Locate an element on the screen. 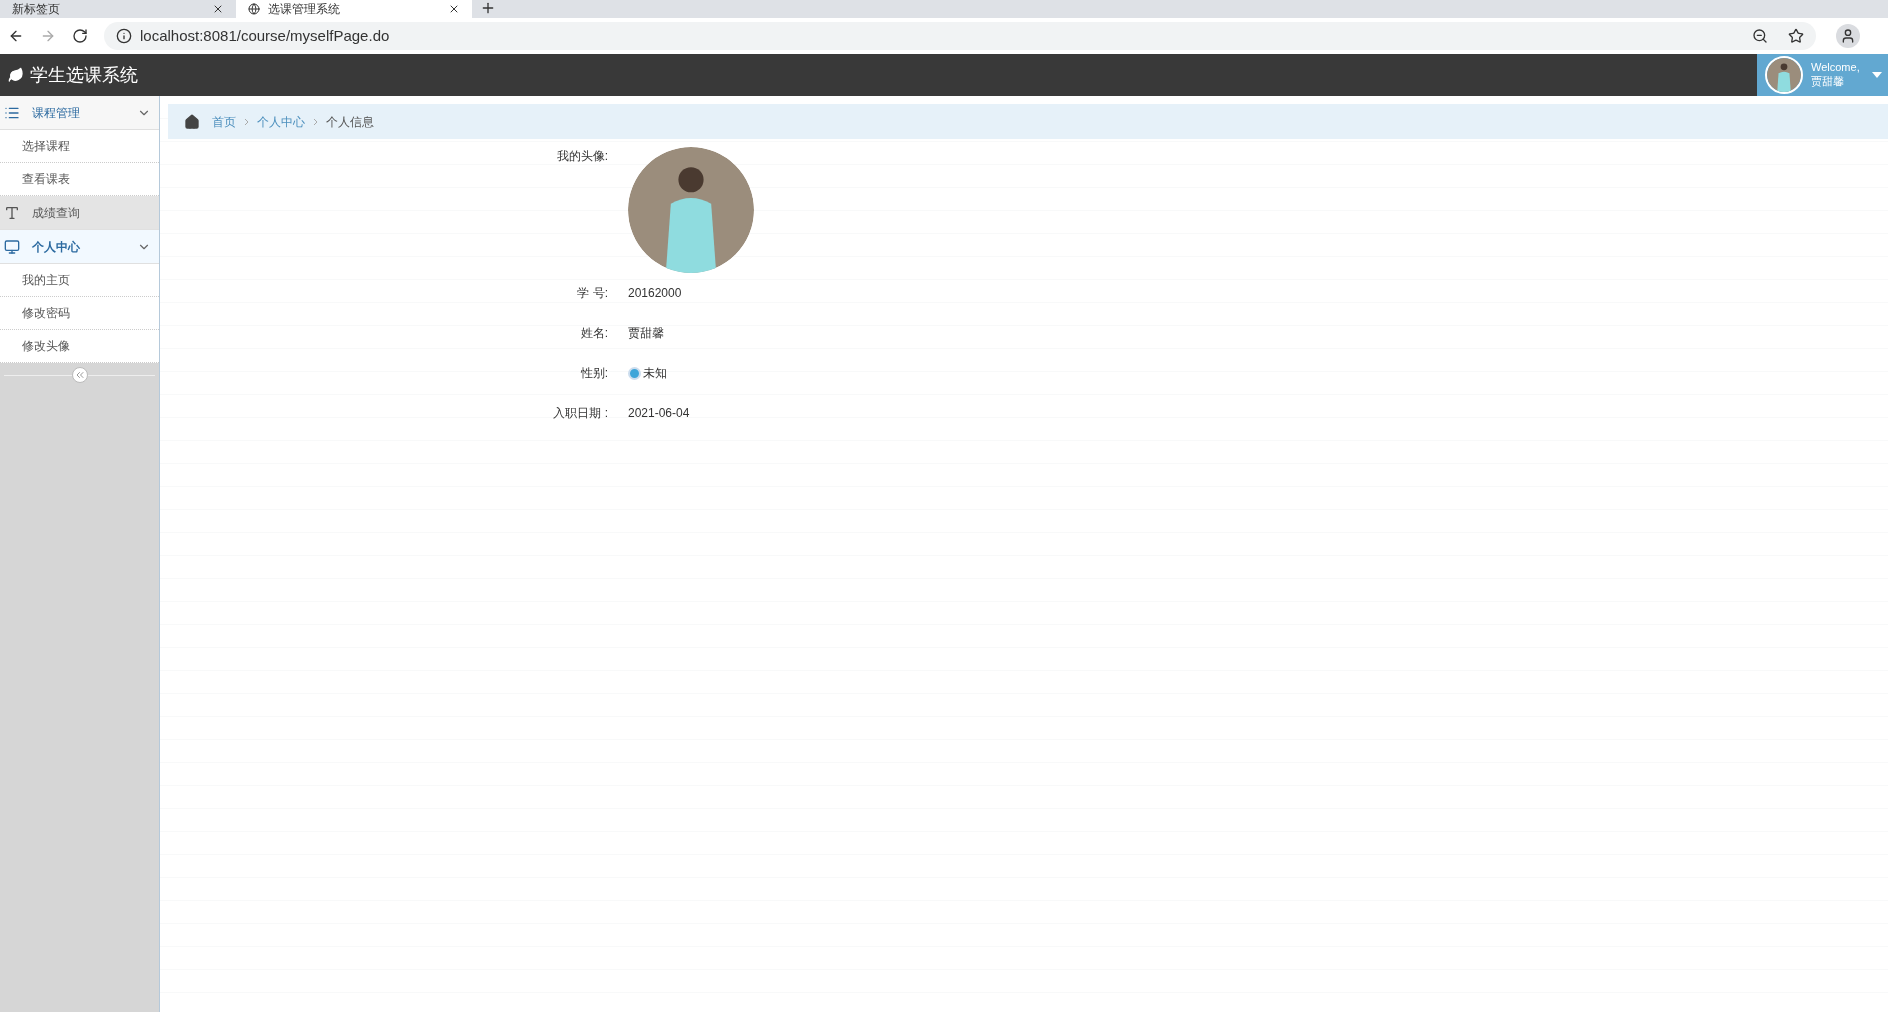  sidebar-item: 课程管理 is located at coordinates (79, 113).